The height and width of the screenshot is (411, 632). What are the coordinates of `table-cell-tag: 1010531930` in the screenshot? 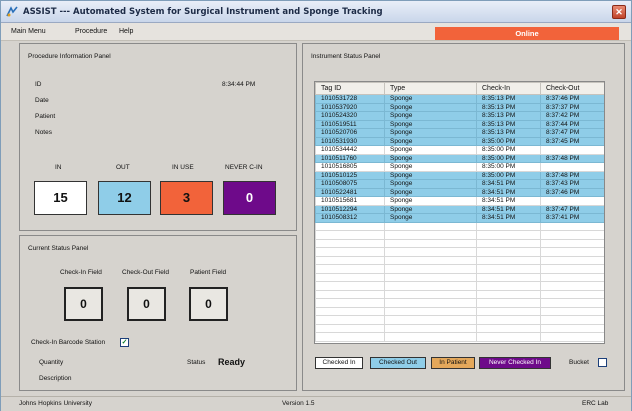 It's located at (350, 141).